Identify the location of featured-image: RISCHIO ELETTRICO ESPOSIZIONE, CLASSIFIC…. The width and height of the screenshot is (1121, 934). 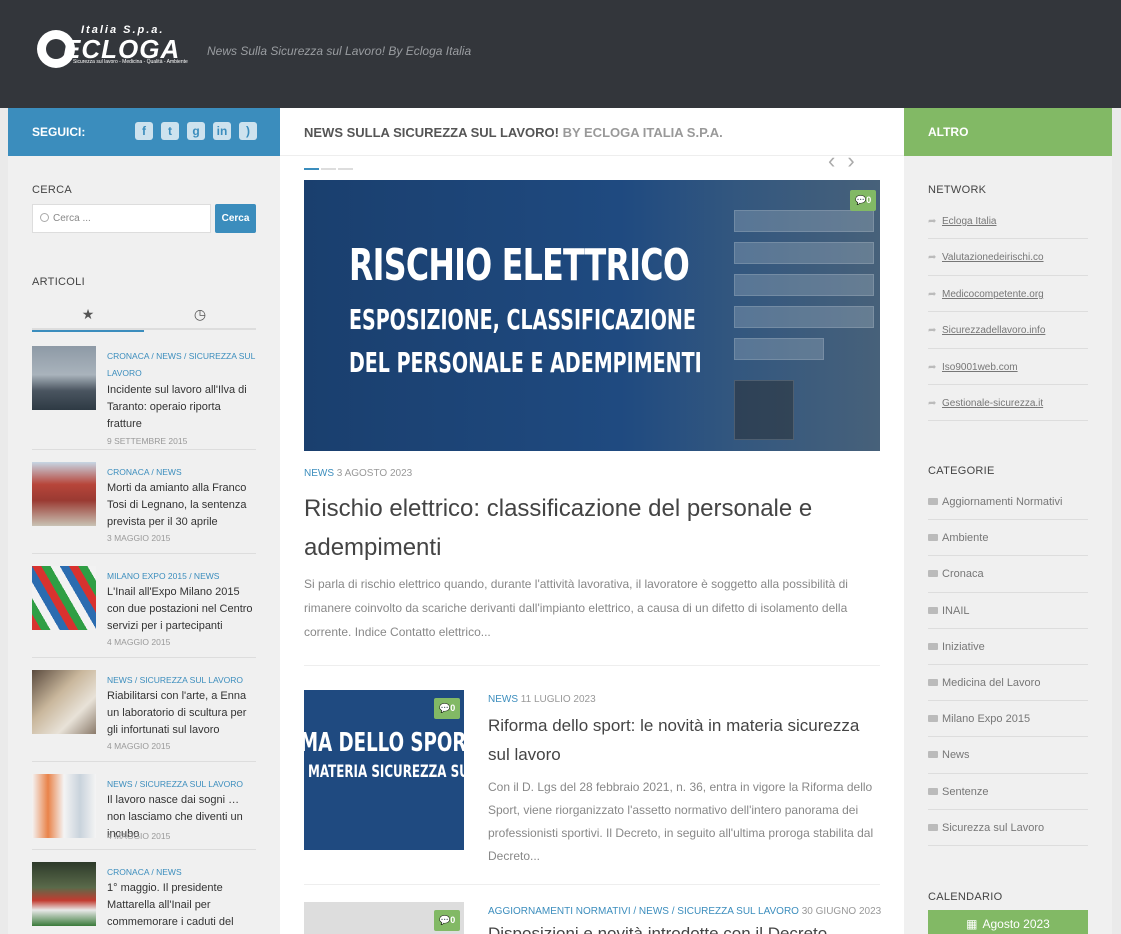
(592, 315).